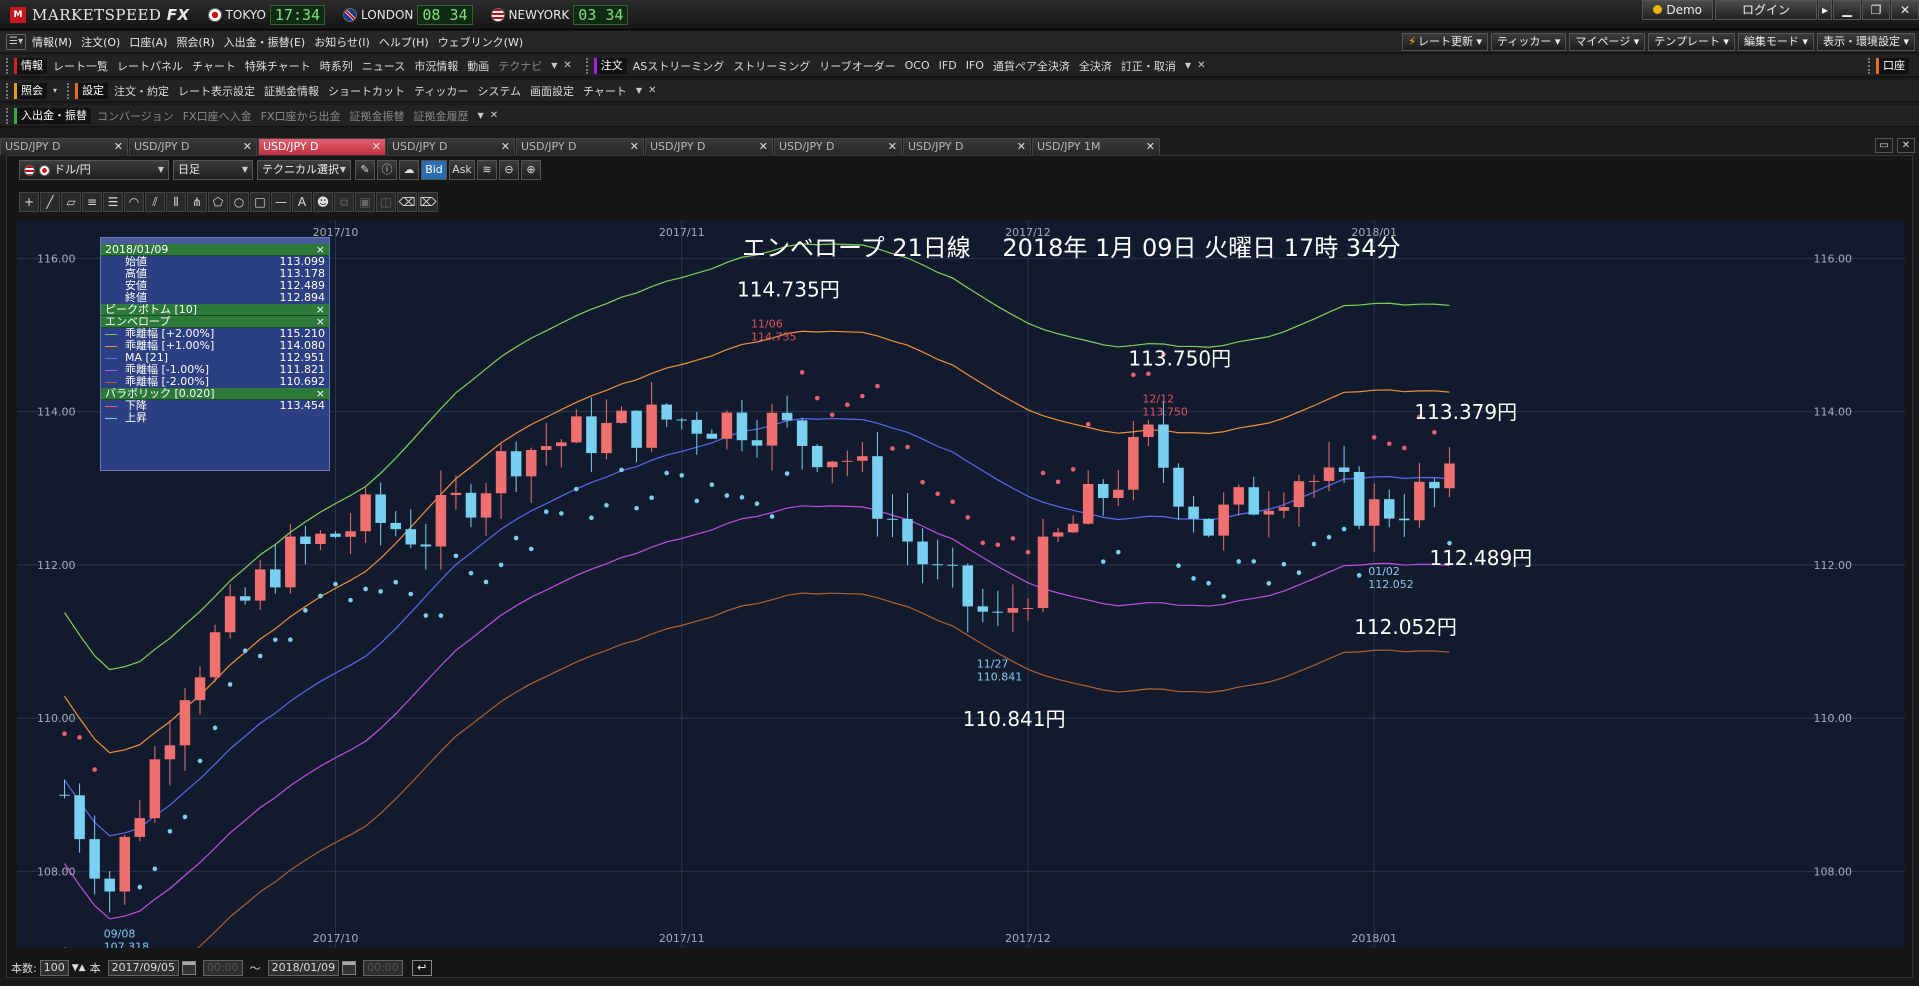 The height and width of the screenshot is (986, 1919). I want to click on rectangle-icon: □, so click(260, 202).